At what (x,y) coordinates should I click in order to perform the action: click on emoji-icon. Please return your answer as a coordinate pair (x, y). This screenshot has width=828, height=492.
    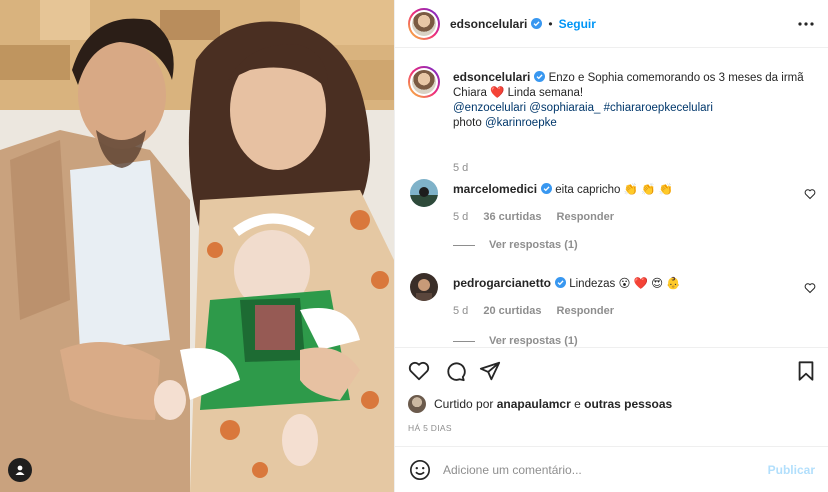
    Looking at the image, I should click on (420, 470).